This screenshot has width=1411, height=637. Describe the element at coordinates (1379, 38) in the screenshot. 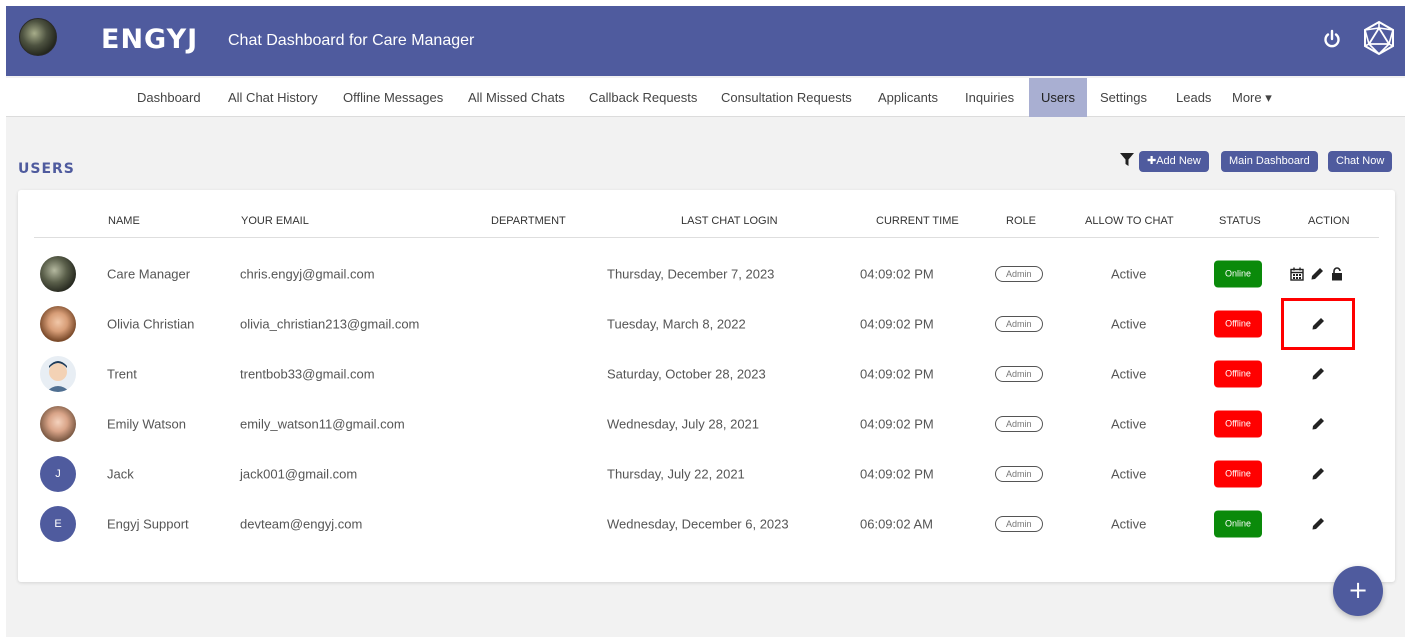

I see `brand-logo-icon` at that location.